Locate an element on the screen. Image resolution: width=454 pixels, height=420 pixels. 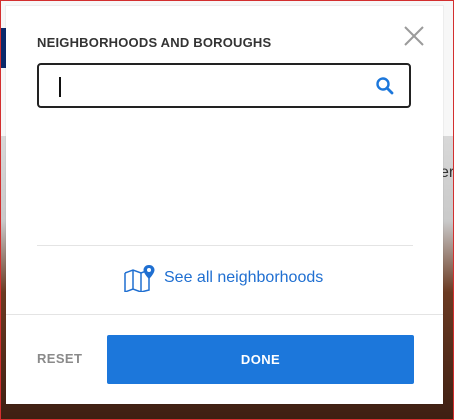
see-all-label: See all neighborhoods is located at coordinates (244, 277).